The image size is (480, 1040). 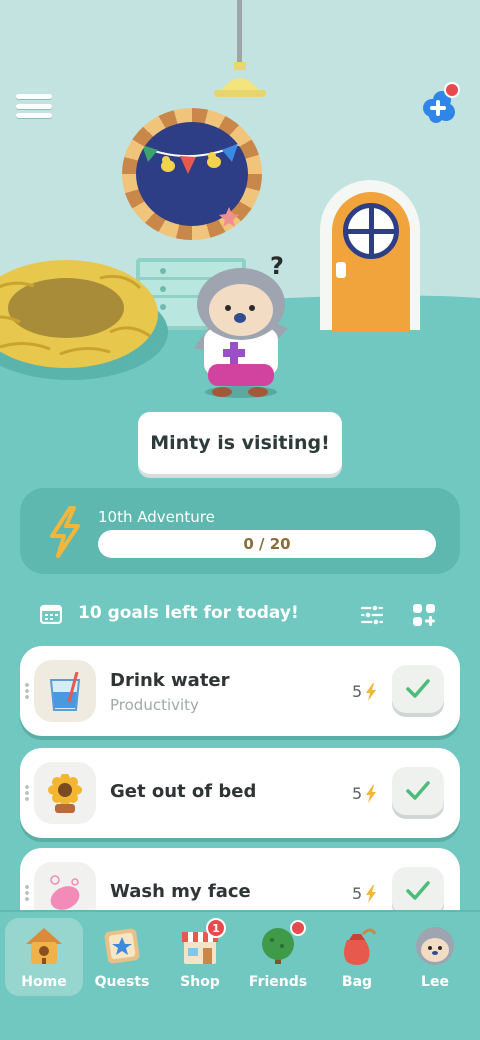 What do you see at coordinates (229, 217) in the screenshot?
I see `starfish-icon` at bounding box center [229, 217].